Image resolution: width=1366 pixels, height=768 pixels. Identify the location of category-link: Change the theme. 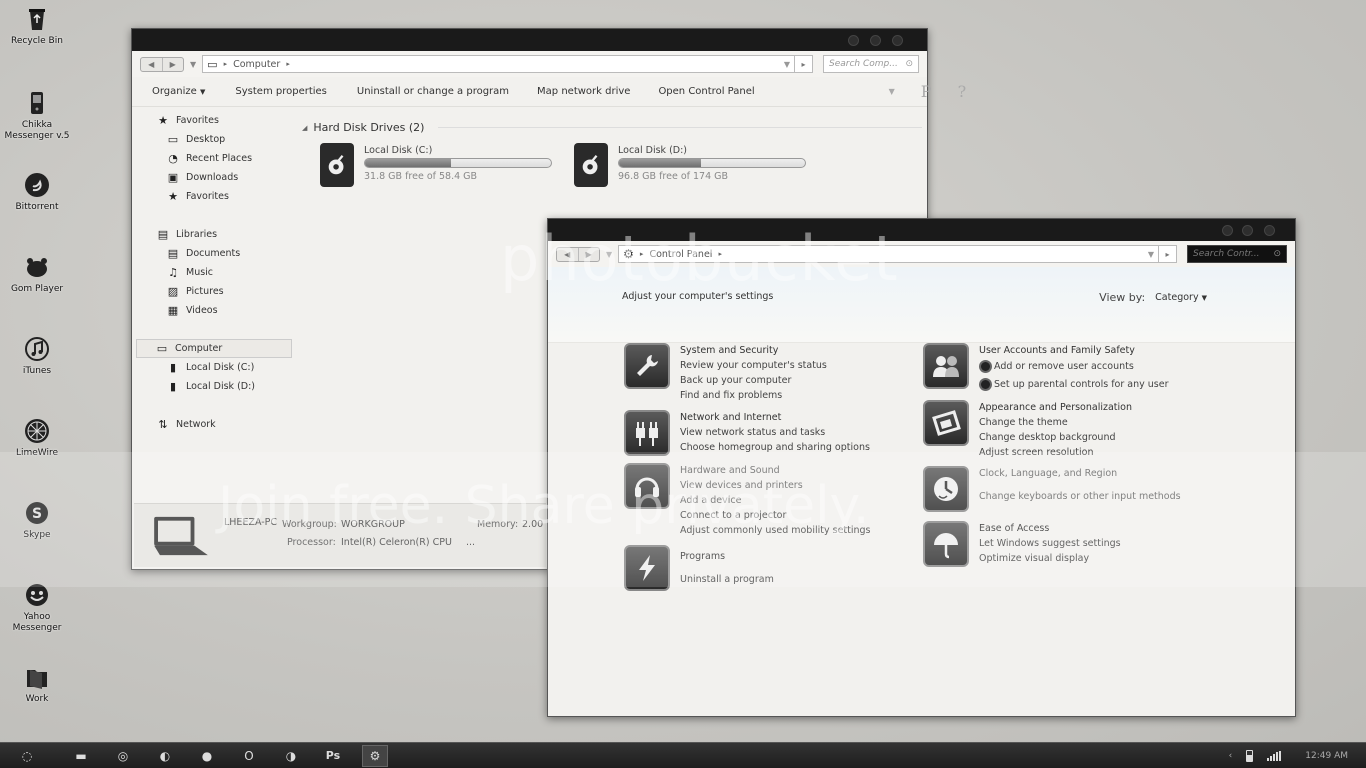
(1055, 422).